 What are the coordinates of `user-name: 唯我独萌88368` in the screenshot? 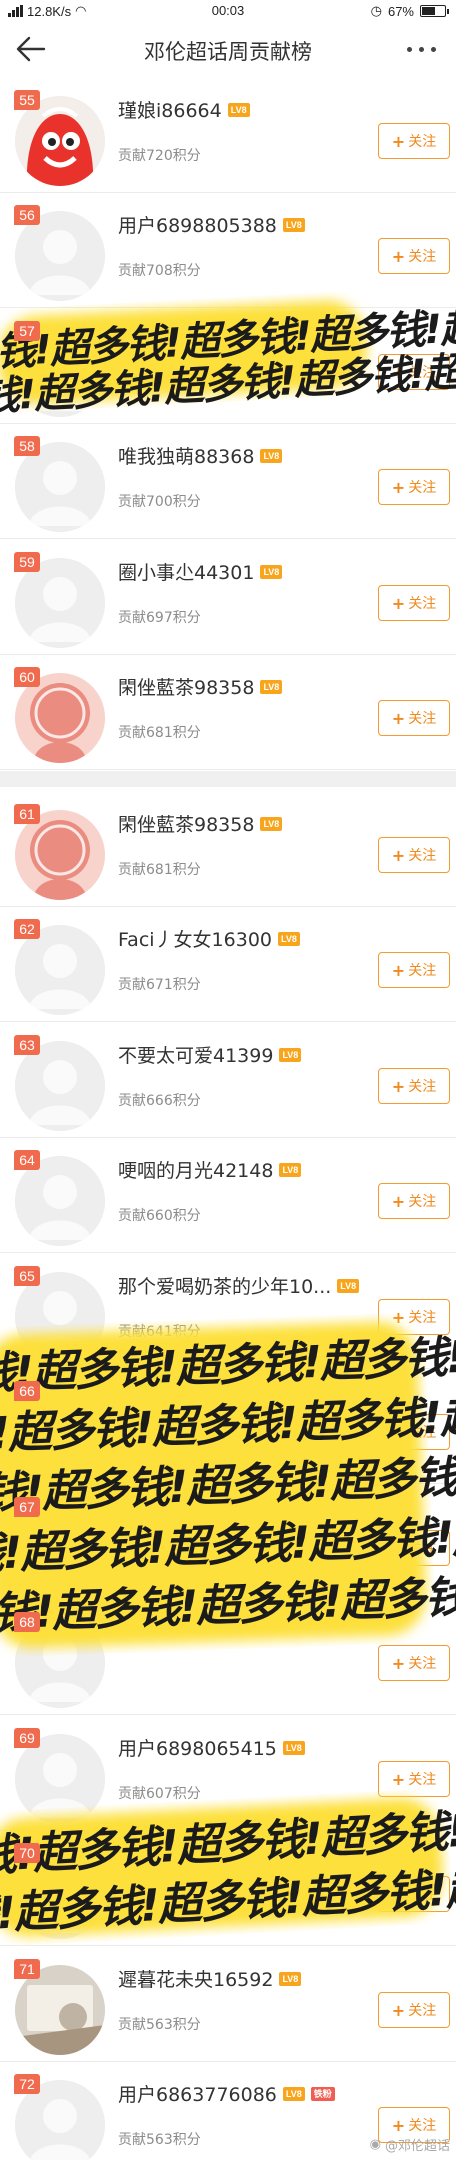 It's located at (186, 455).